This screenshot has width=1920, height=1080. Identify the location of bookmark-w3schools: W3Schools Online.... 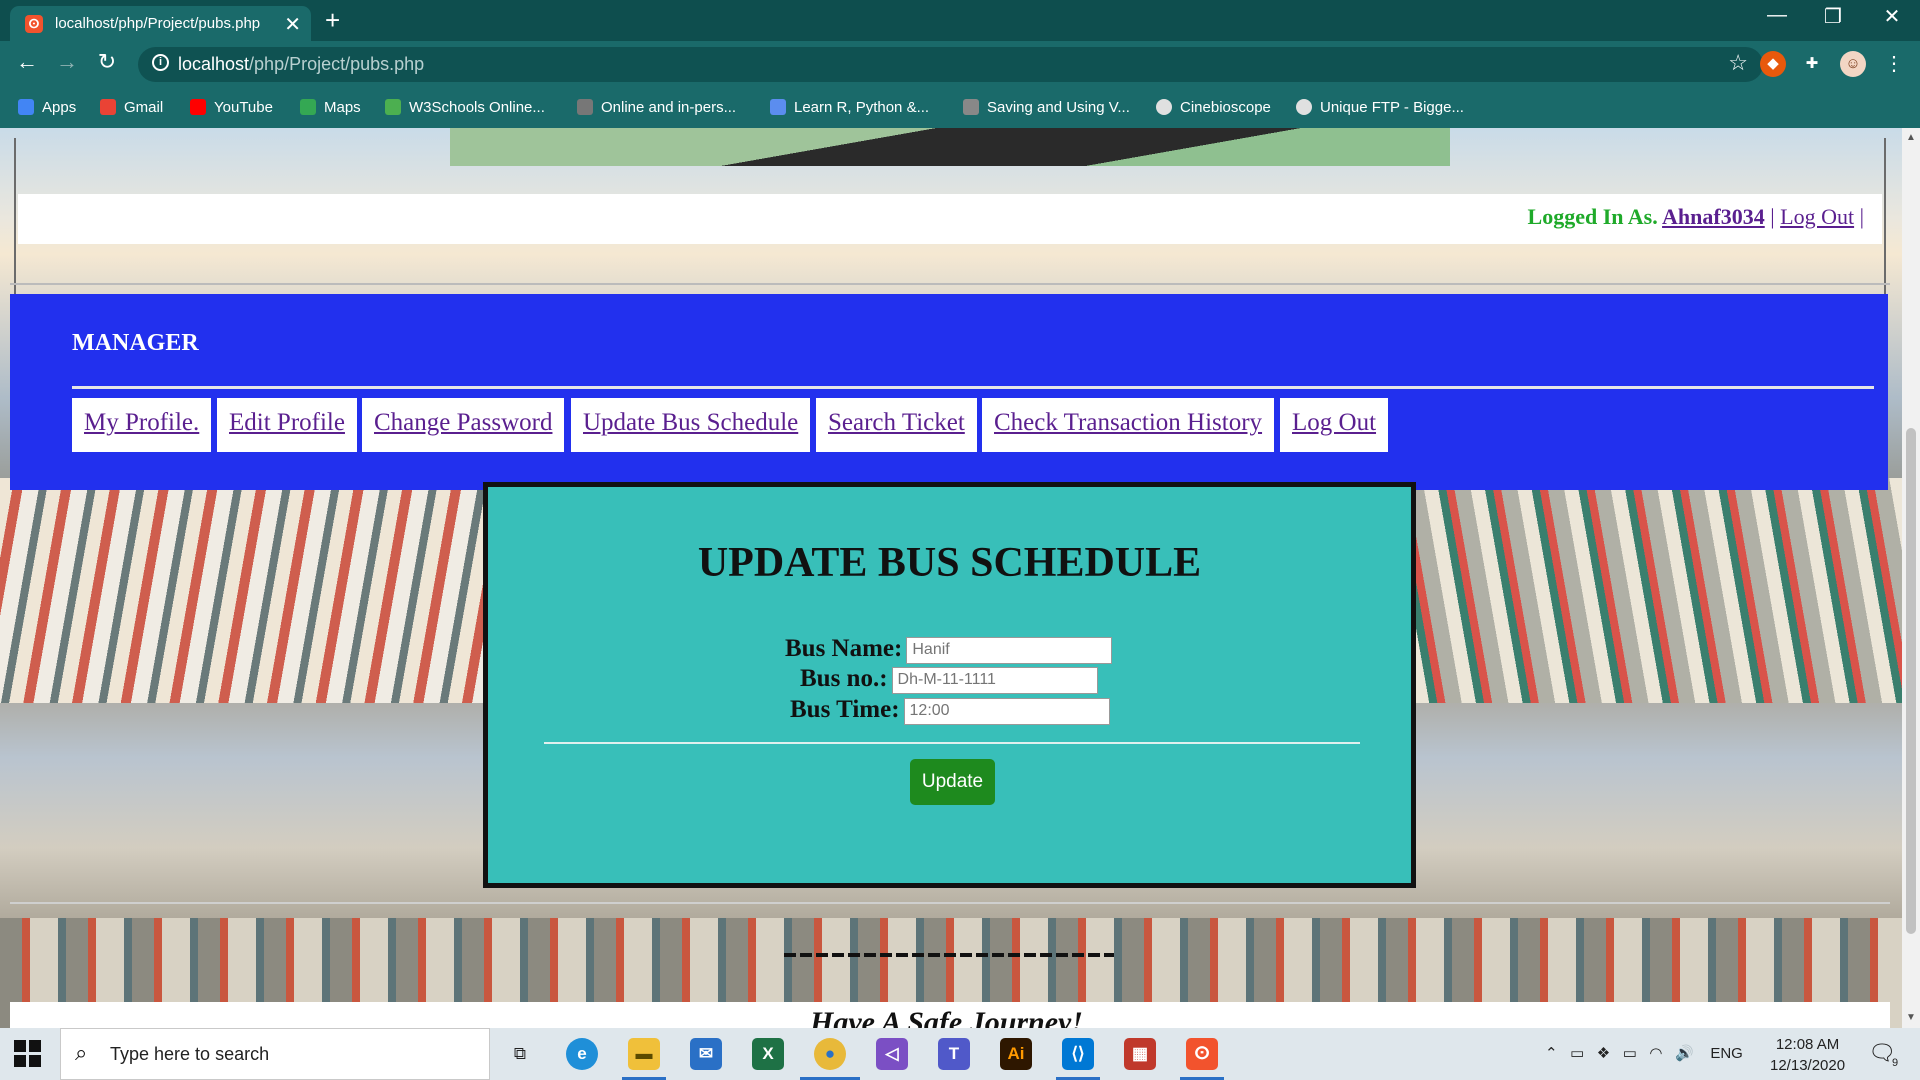
(465, 107).